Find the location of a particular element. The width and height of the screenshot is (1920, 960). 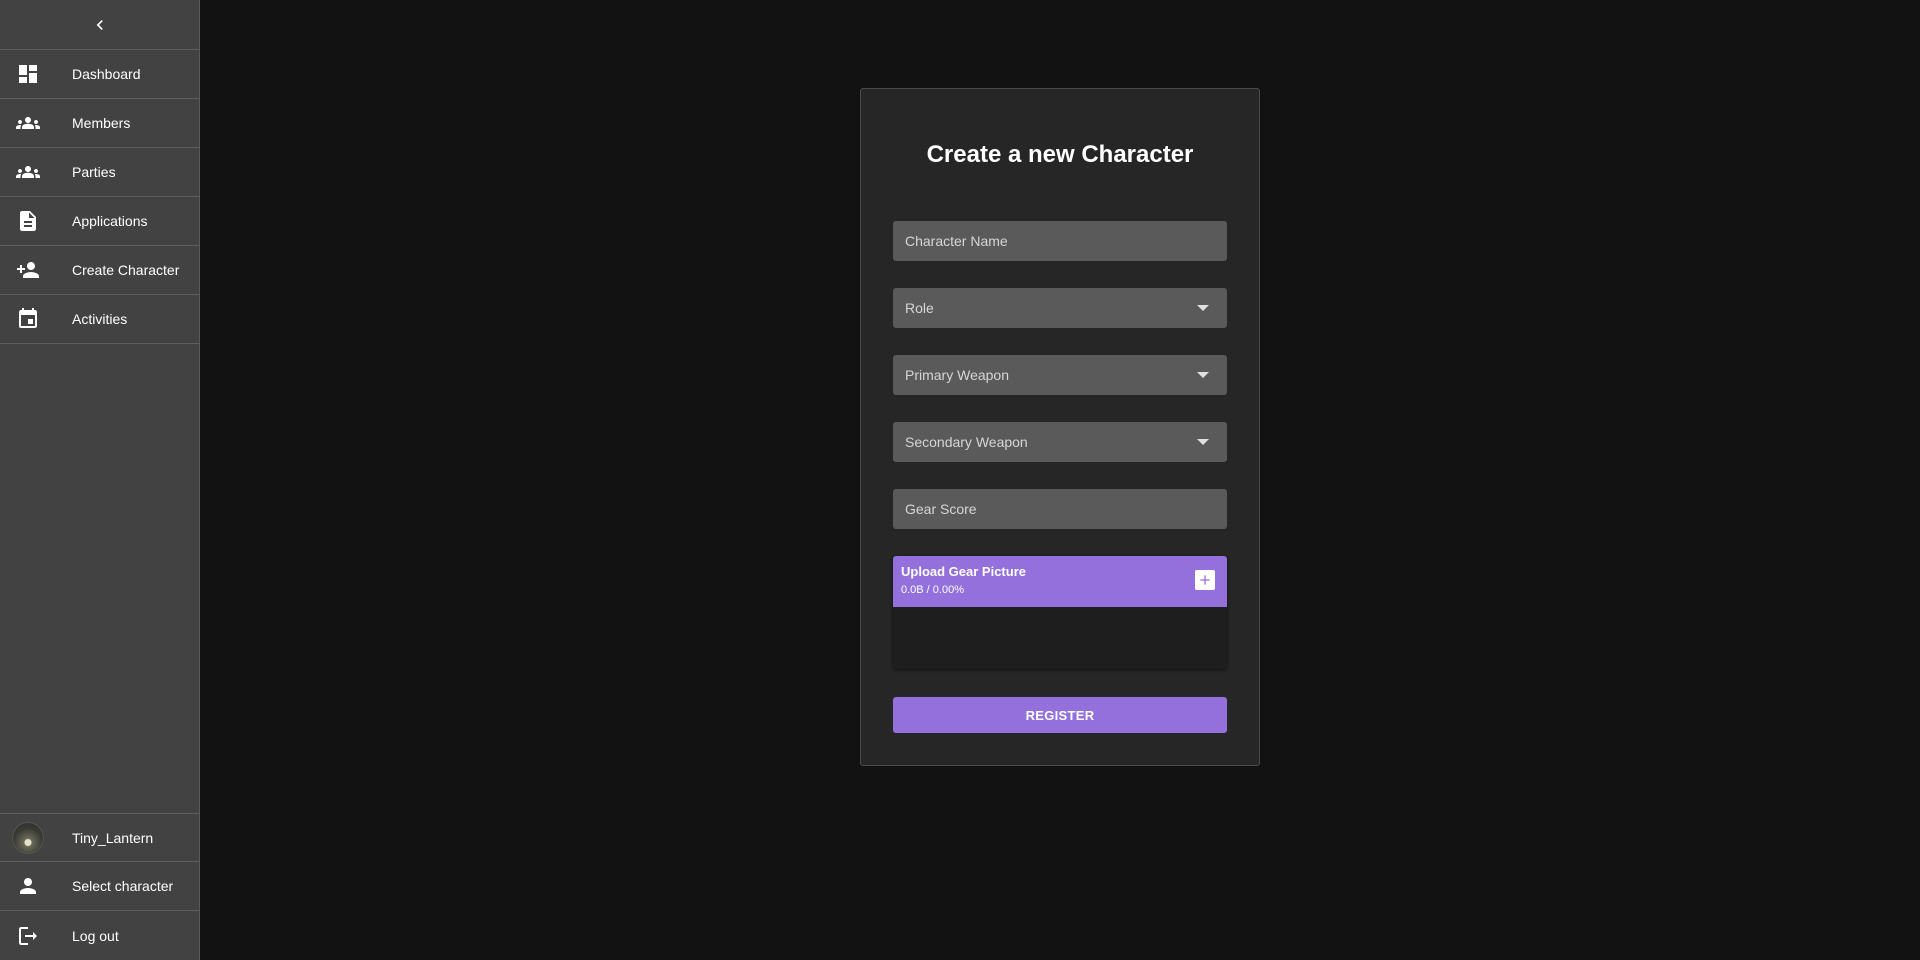

upload-title: Upload Gear Picture is located at coordinates (963, 571).